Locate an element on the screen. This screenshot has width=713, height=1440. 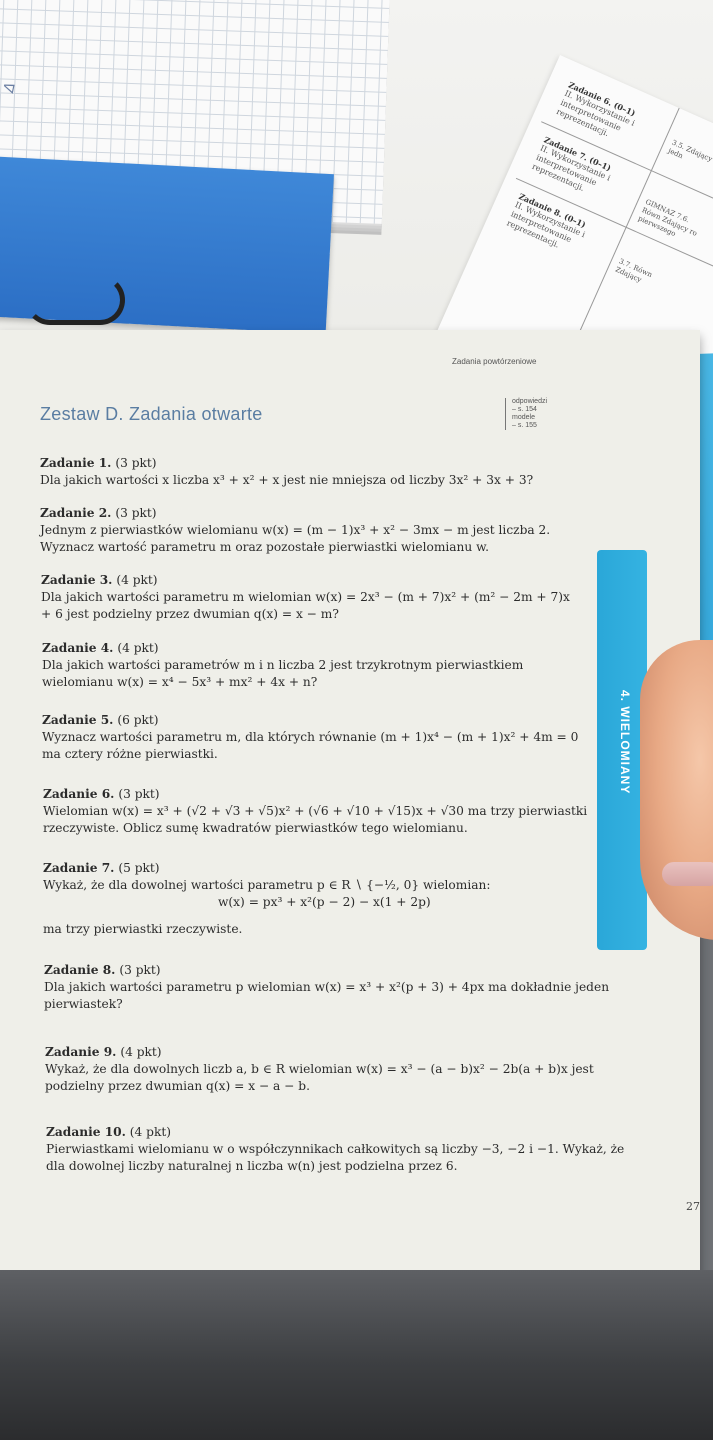
task-heading: Zadanie 4. is located at coordinates (78, 648).